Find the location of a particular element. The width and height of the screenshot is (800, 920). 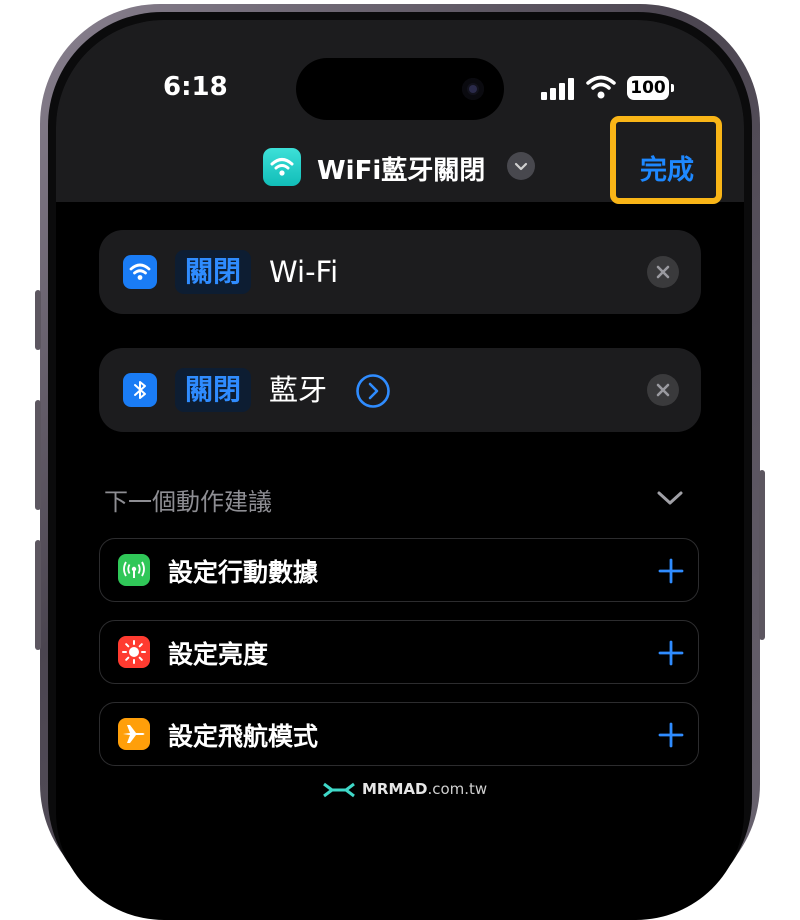

watermark-text: MRMAD.com.tw is located at coordinates (424, 789).